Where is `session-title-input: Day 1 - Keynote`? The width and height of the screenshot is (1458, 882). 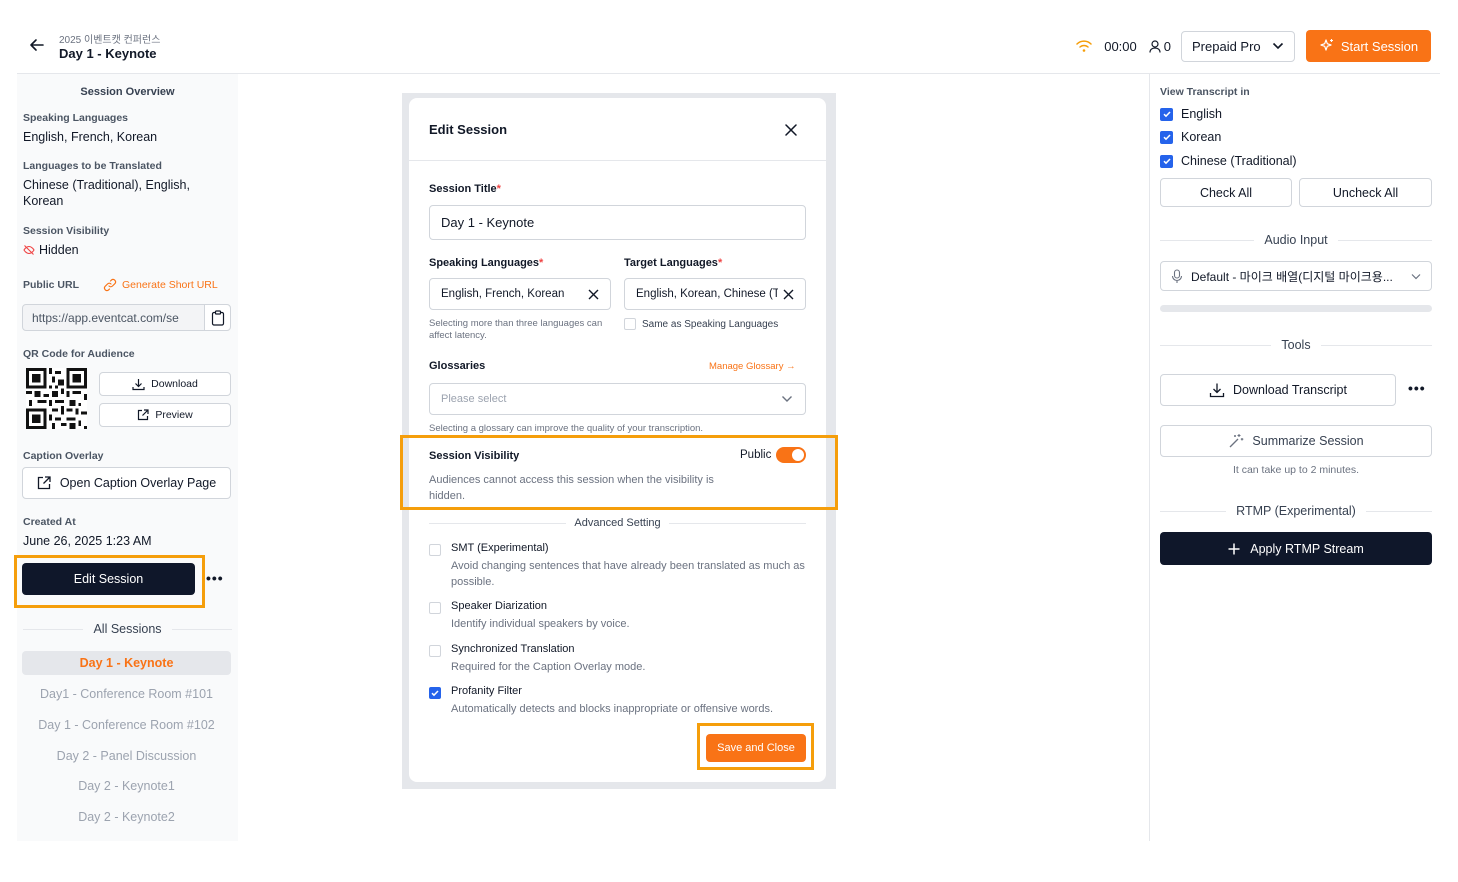
session-title-input: Day 1 - Keynote is located at coordinates (617, 222).